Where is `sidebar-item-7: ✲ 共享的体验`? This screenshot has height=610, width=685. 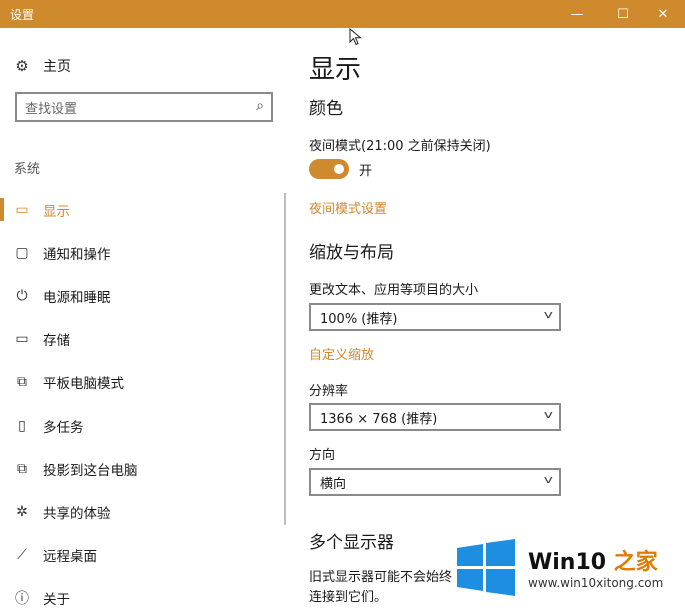
sidebar-item-7: ✲ 共享的体验 is located at coordinates (145, 511).